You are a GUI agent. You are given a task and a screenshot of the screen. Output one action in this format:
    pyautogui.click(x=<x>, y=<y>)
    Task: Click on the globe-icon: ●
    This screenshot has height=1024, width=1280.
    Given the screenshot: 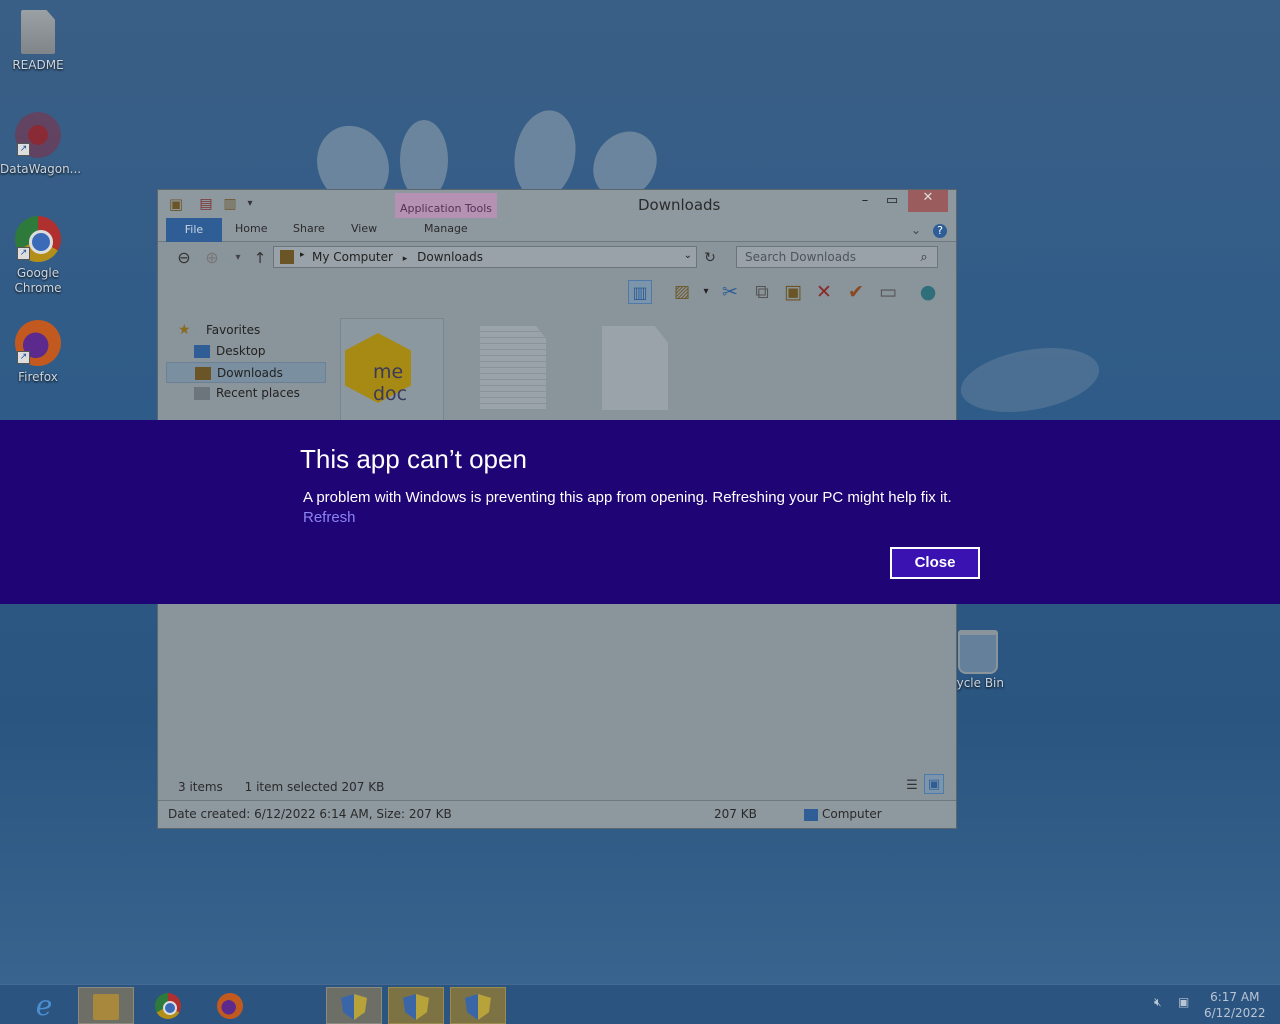 What is the action you would take?
    pyautogui.click(x=928, y=292)
    